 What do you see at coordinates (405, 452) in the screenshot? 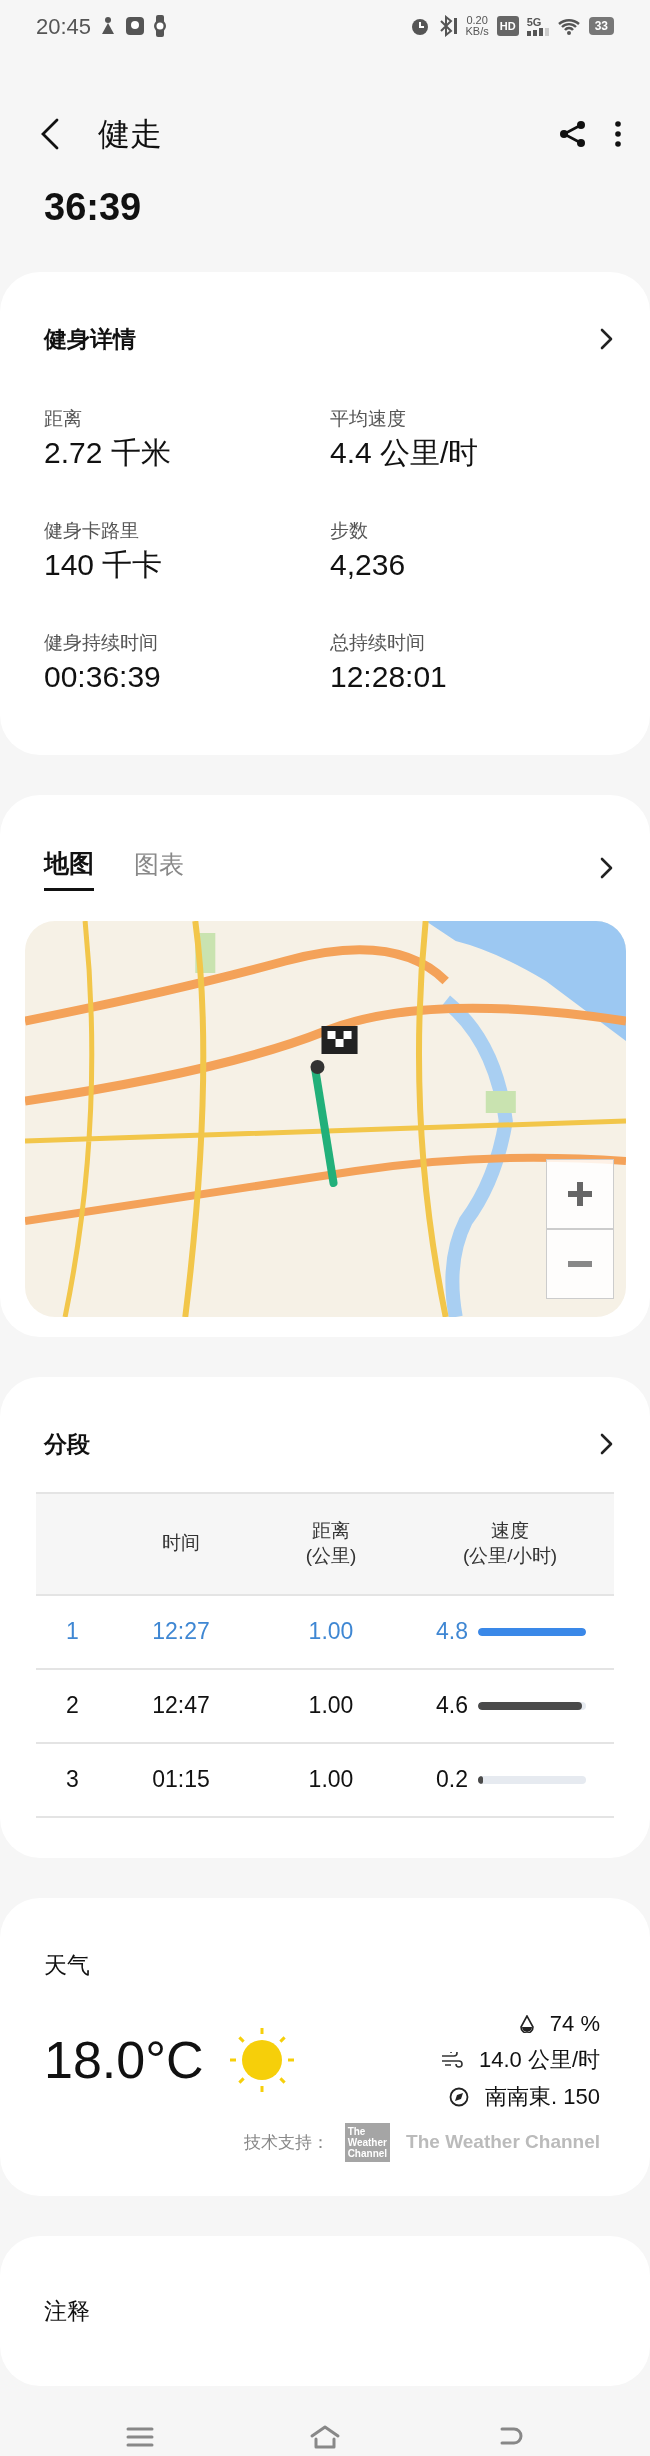
I see `stat-value: 4.4 公里/时` at bounding box center [405, 452].